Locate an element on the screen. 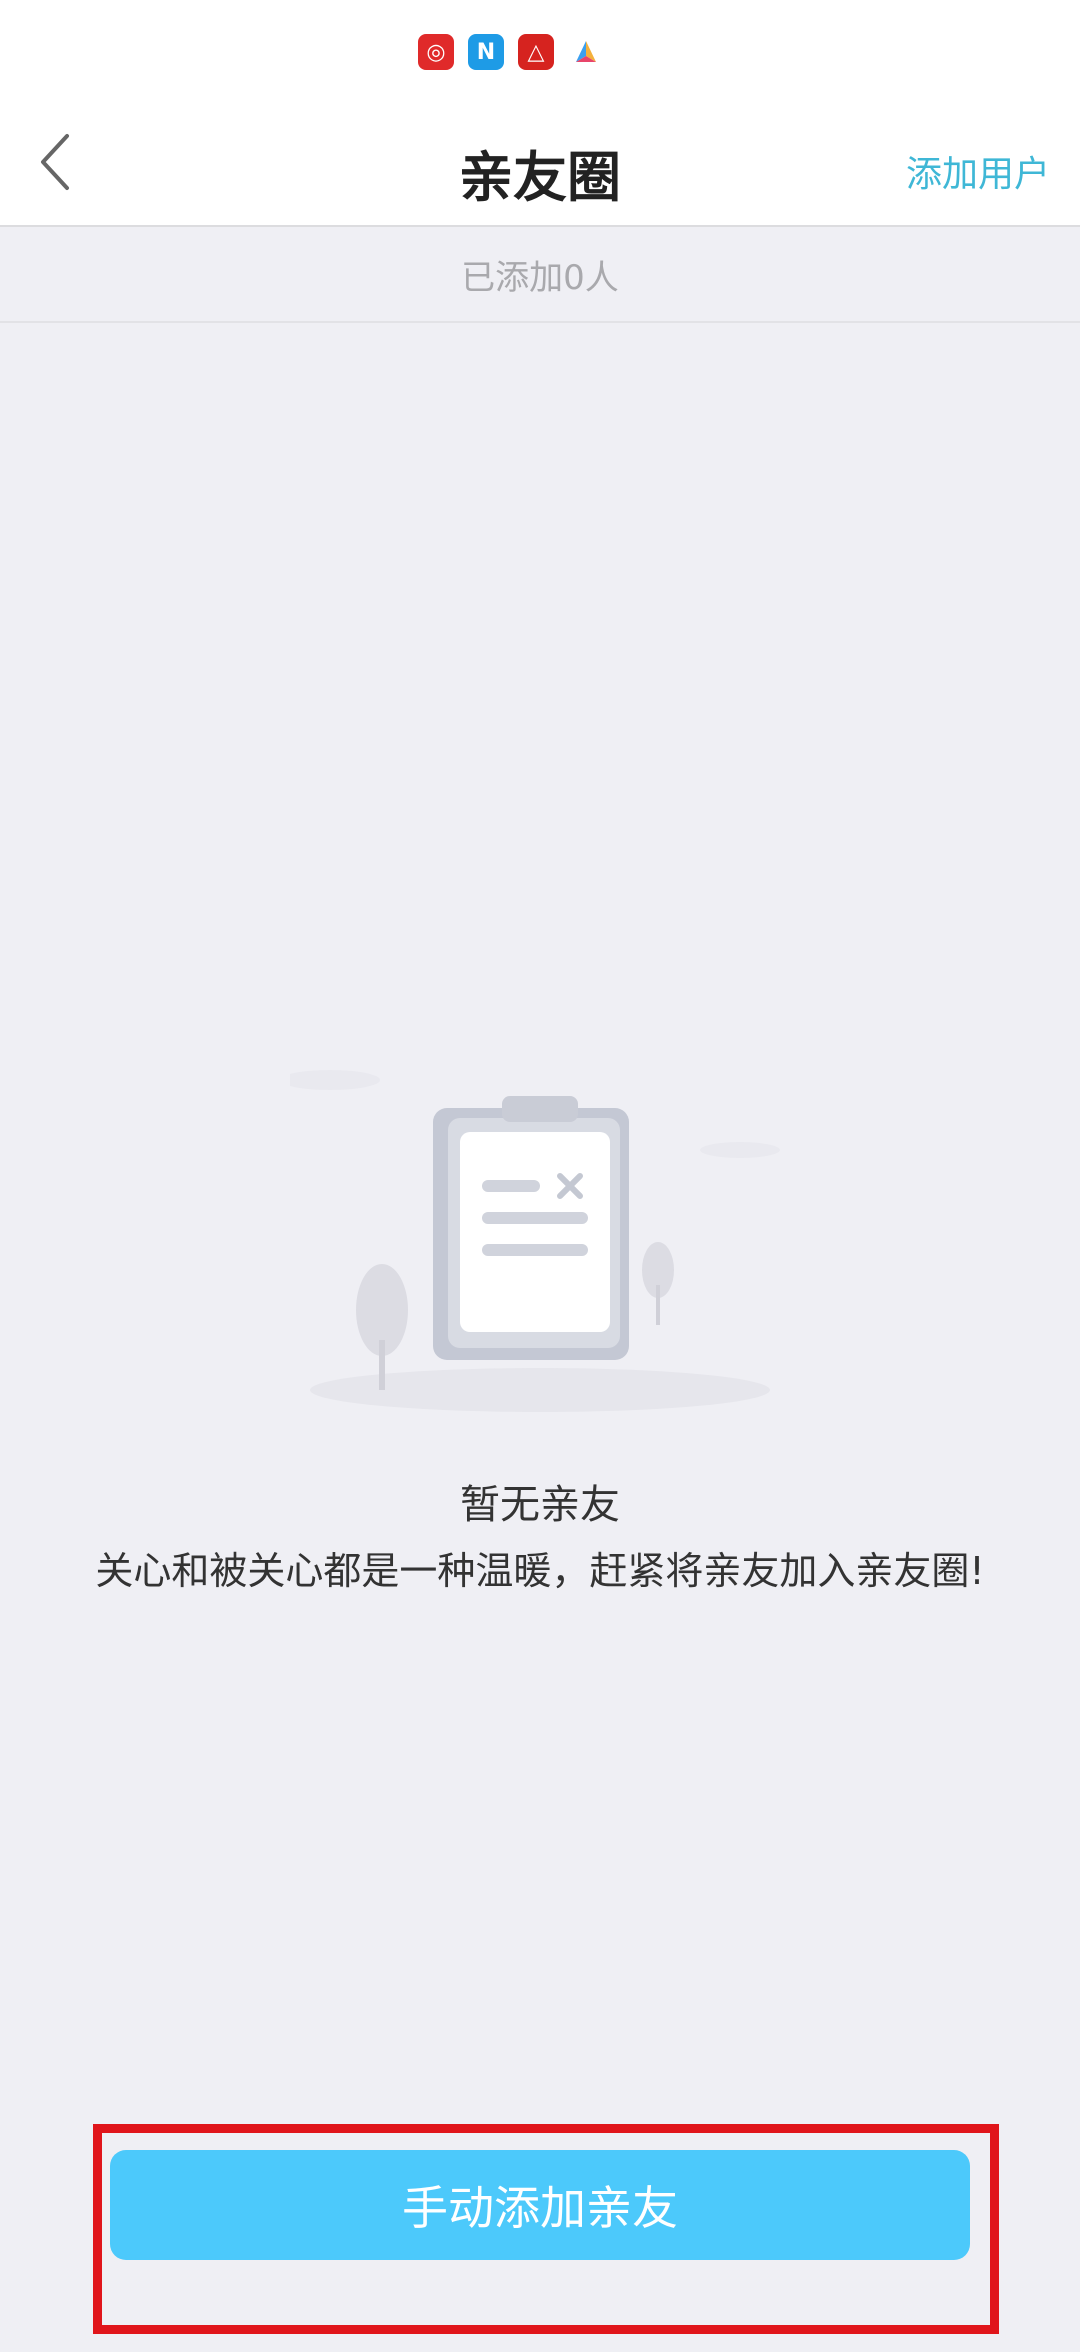  empty-title: 暂无亲友 is located at coordinates (540, 1505).